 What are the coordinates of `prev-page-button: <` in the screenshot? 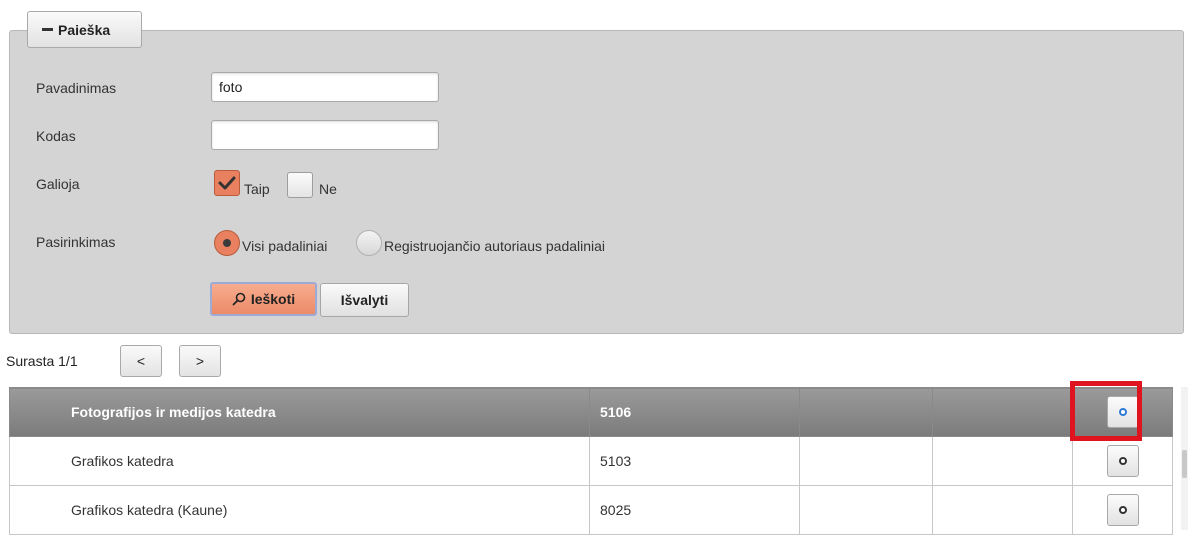 It's located at (141, 361).